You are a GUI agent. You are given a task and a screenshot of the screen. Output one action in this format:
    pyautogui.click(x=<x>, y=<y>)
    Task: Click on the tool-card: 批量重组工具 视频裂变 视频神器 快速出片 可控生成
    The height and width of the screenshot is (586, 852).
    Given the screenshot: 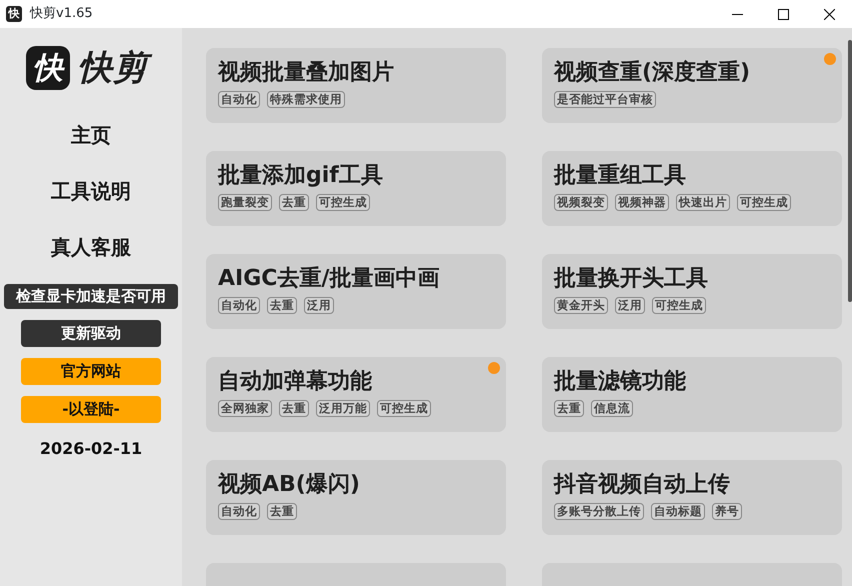 What is the action you would take?
    pyautogui.click(x=692, y=188)
    